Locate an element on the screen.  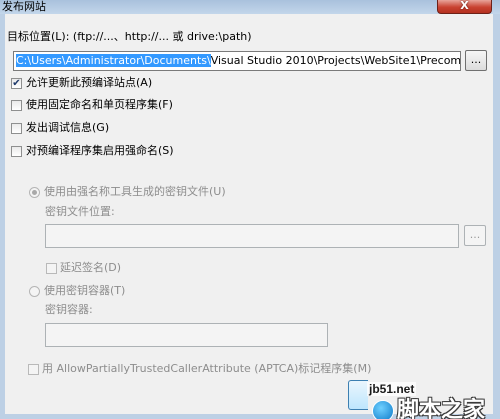
delay-sign-label: 延迟签名(D) is located at coordinates (90, 268).